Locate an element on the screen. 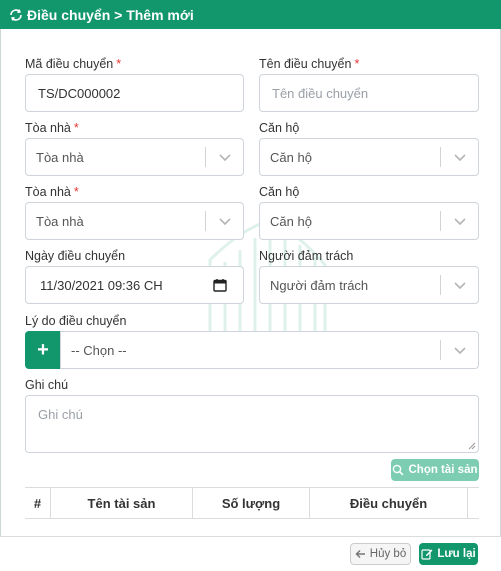  building-from-select: Tòa nhà is located at coordinates (134, 157).